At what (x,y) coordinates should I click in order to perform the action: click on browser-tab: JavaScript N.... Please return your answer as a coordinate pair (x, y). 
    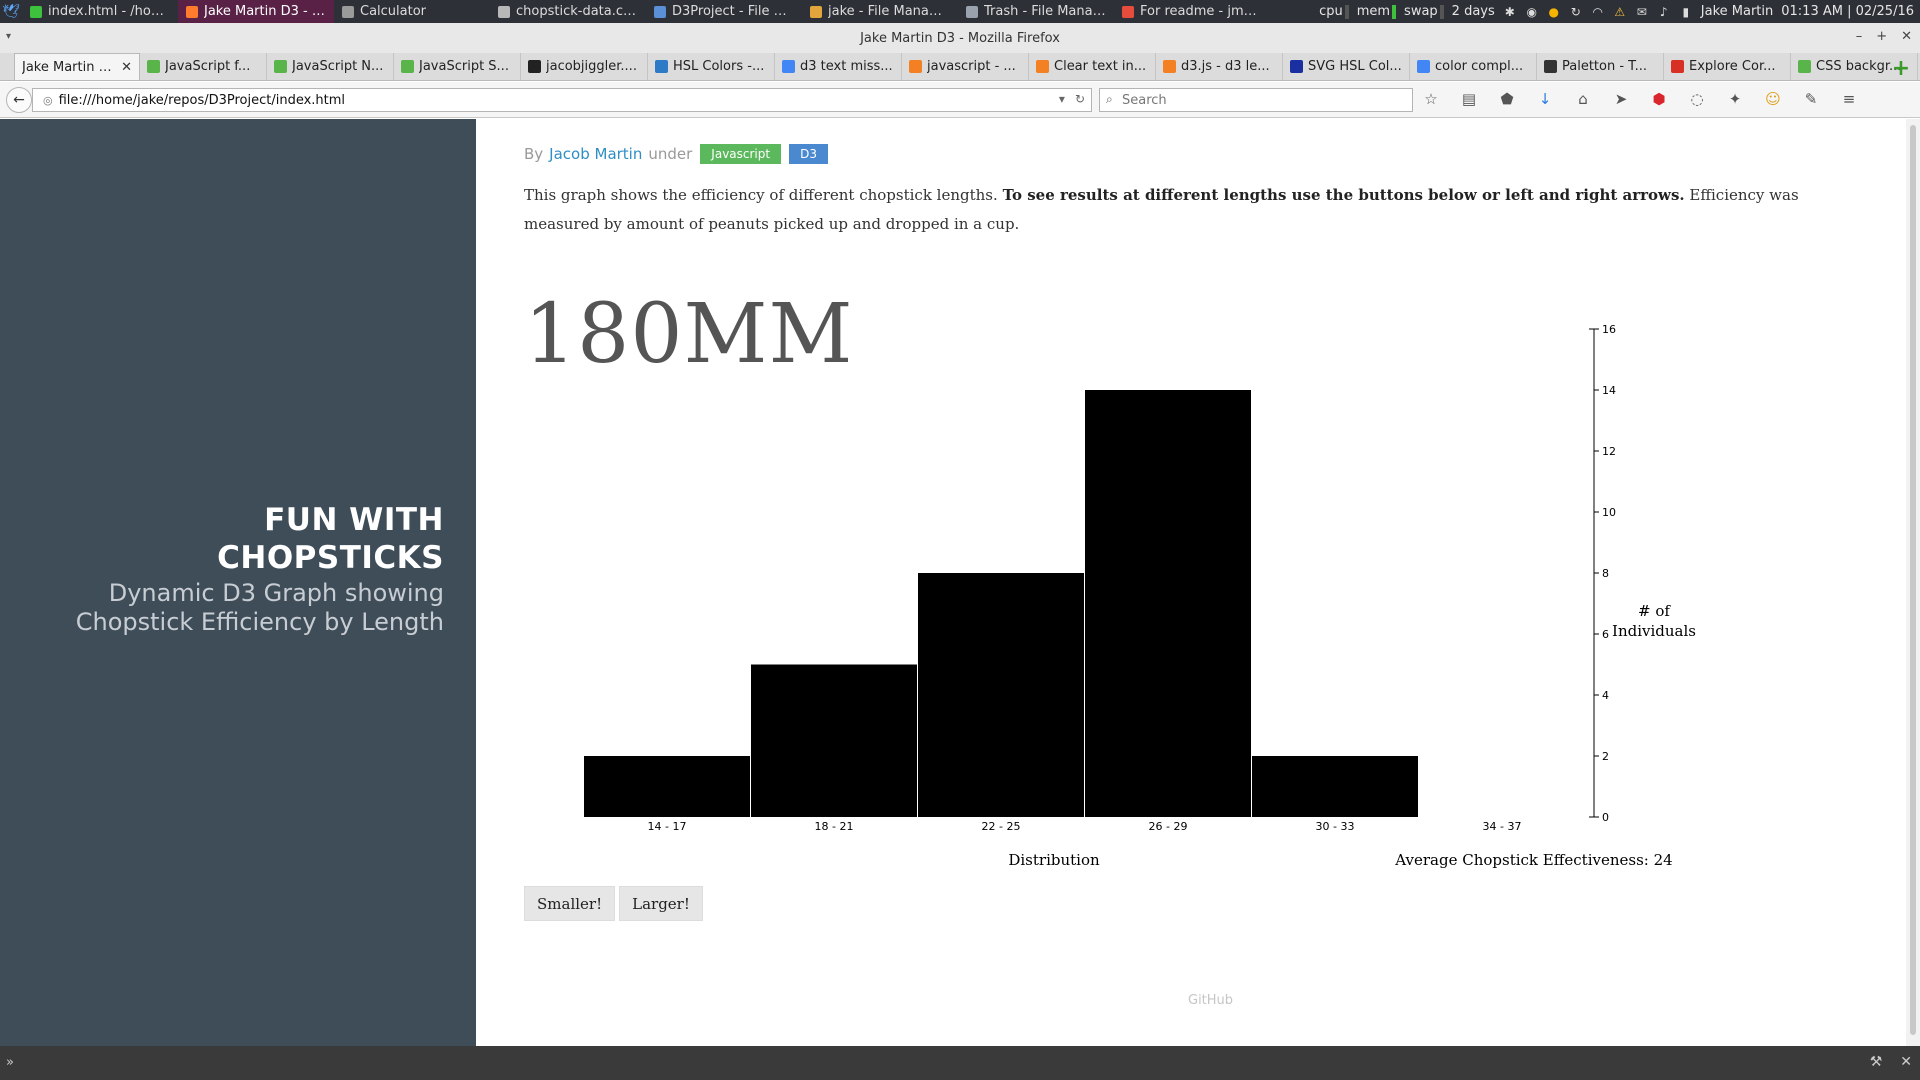
    Looking at the image, I should click on (330, 66).